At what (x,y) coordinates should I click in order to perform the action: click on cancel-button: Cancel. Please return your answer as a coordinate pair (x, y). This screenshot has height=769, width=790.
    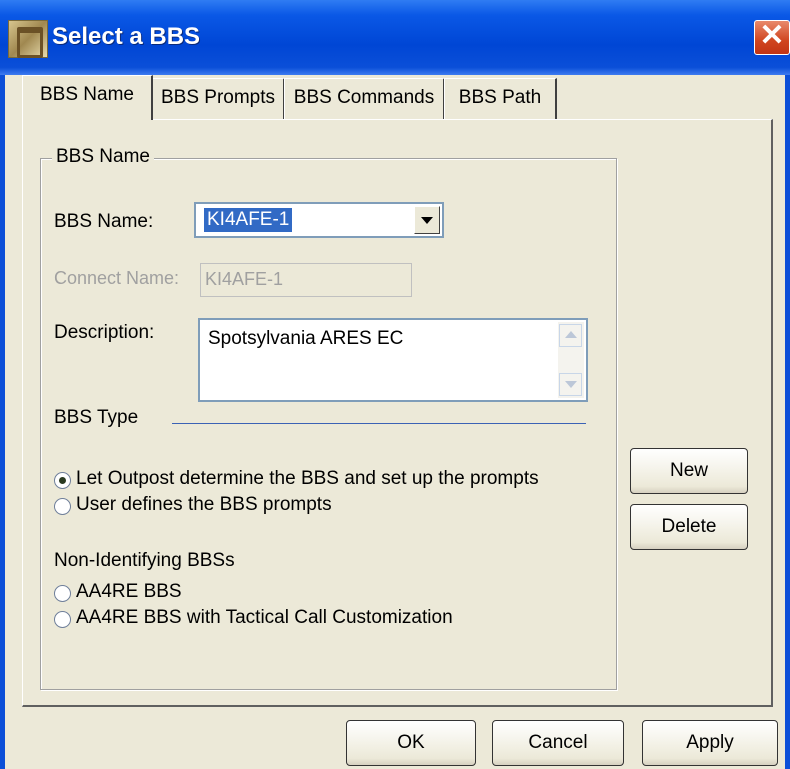
    Looking at the image, I should click on (558, 743).